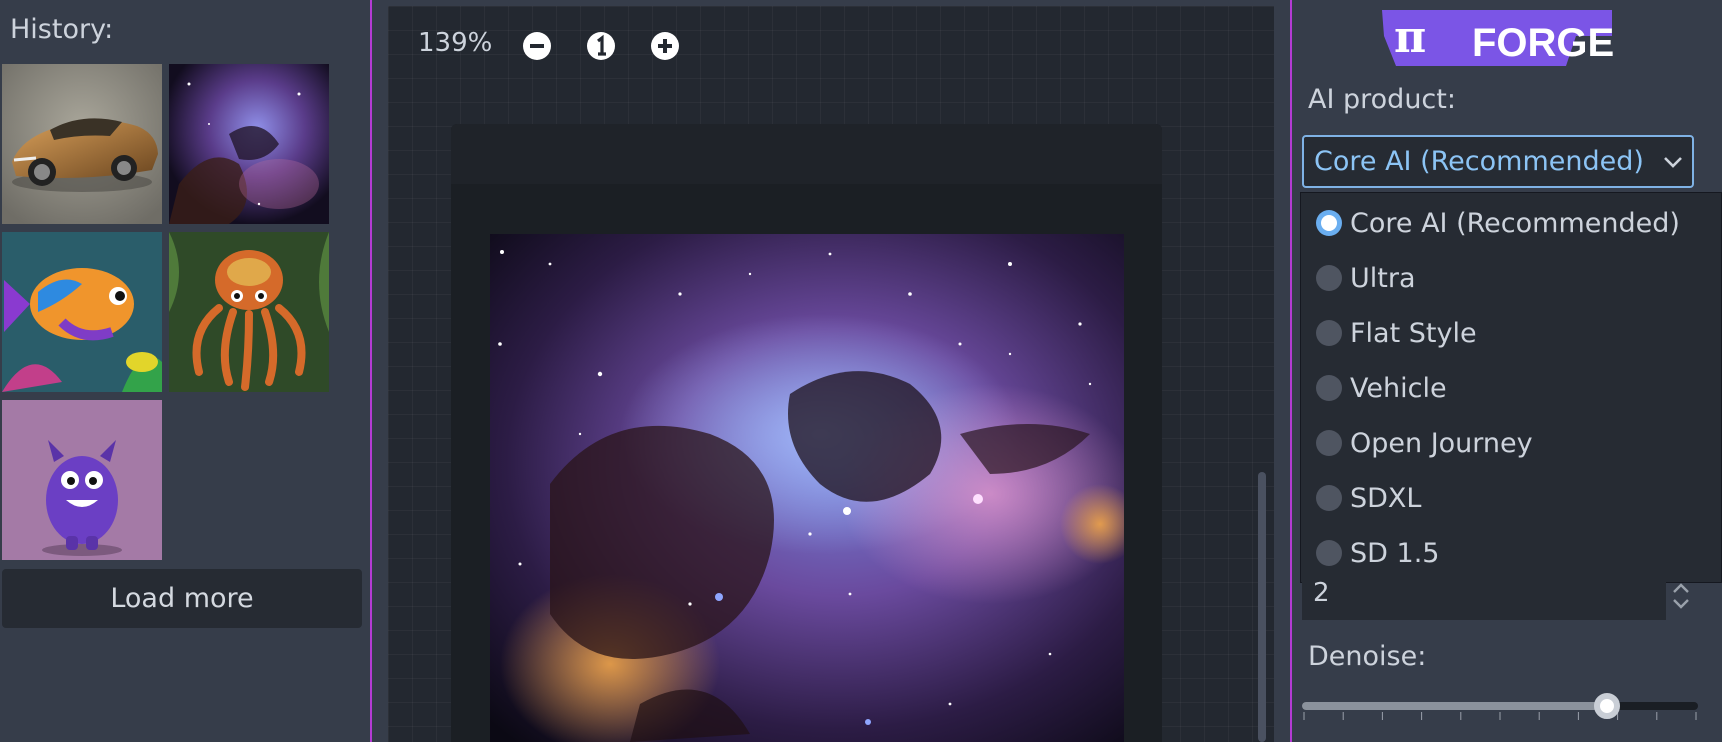 This screenshot has width=1722, height=742. What do you see at coordinates (1410, 37) in the screenshot?
I see `svg-text: π` at bounding box center [1410, 37].